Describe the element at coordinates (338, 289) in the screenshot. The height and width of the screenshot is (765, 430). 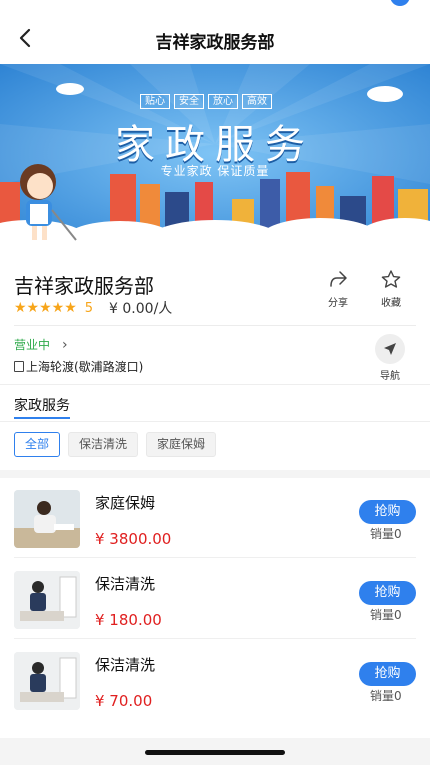
I see `share-button: 分享` at that location.